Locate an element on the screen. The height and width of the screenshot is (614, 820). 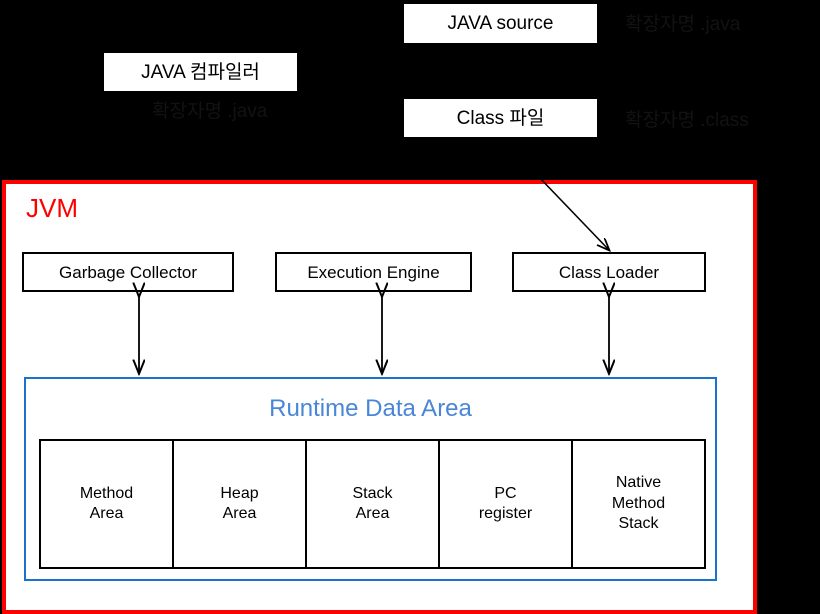
garbage-collector-box: Garbage Collector is located at coordinates (128, 272).